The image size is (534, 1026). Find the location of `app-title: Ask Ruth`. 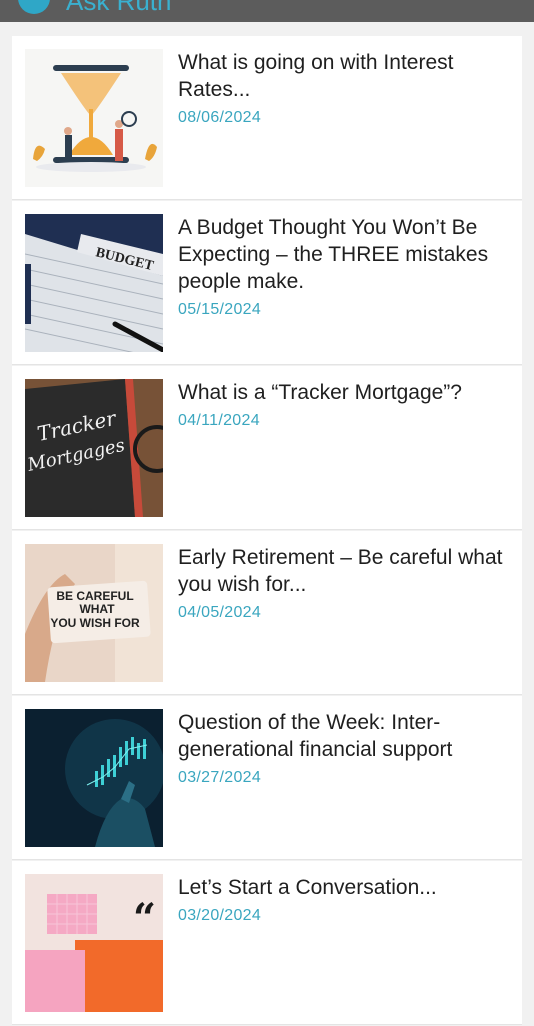

app-title: Ask Ruth is located at coordinates (119, 8).